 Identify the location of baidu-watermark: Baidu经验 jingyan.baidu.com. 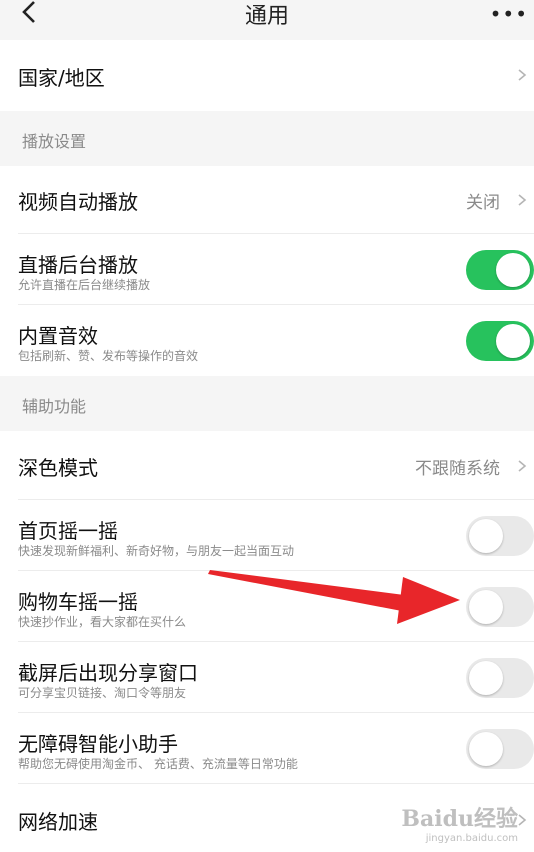
(459, 822).